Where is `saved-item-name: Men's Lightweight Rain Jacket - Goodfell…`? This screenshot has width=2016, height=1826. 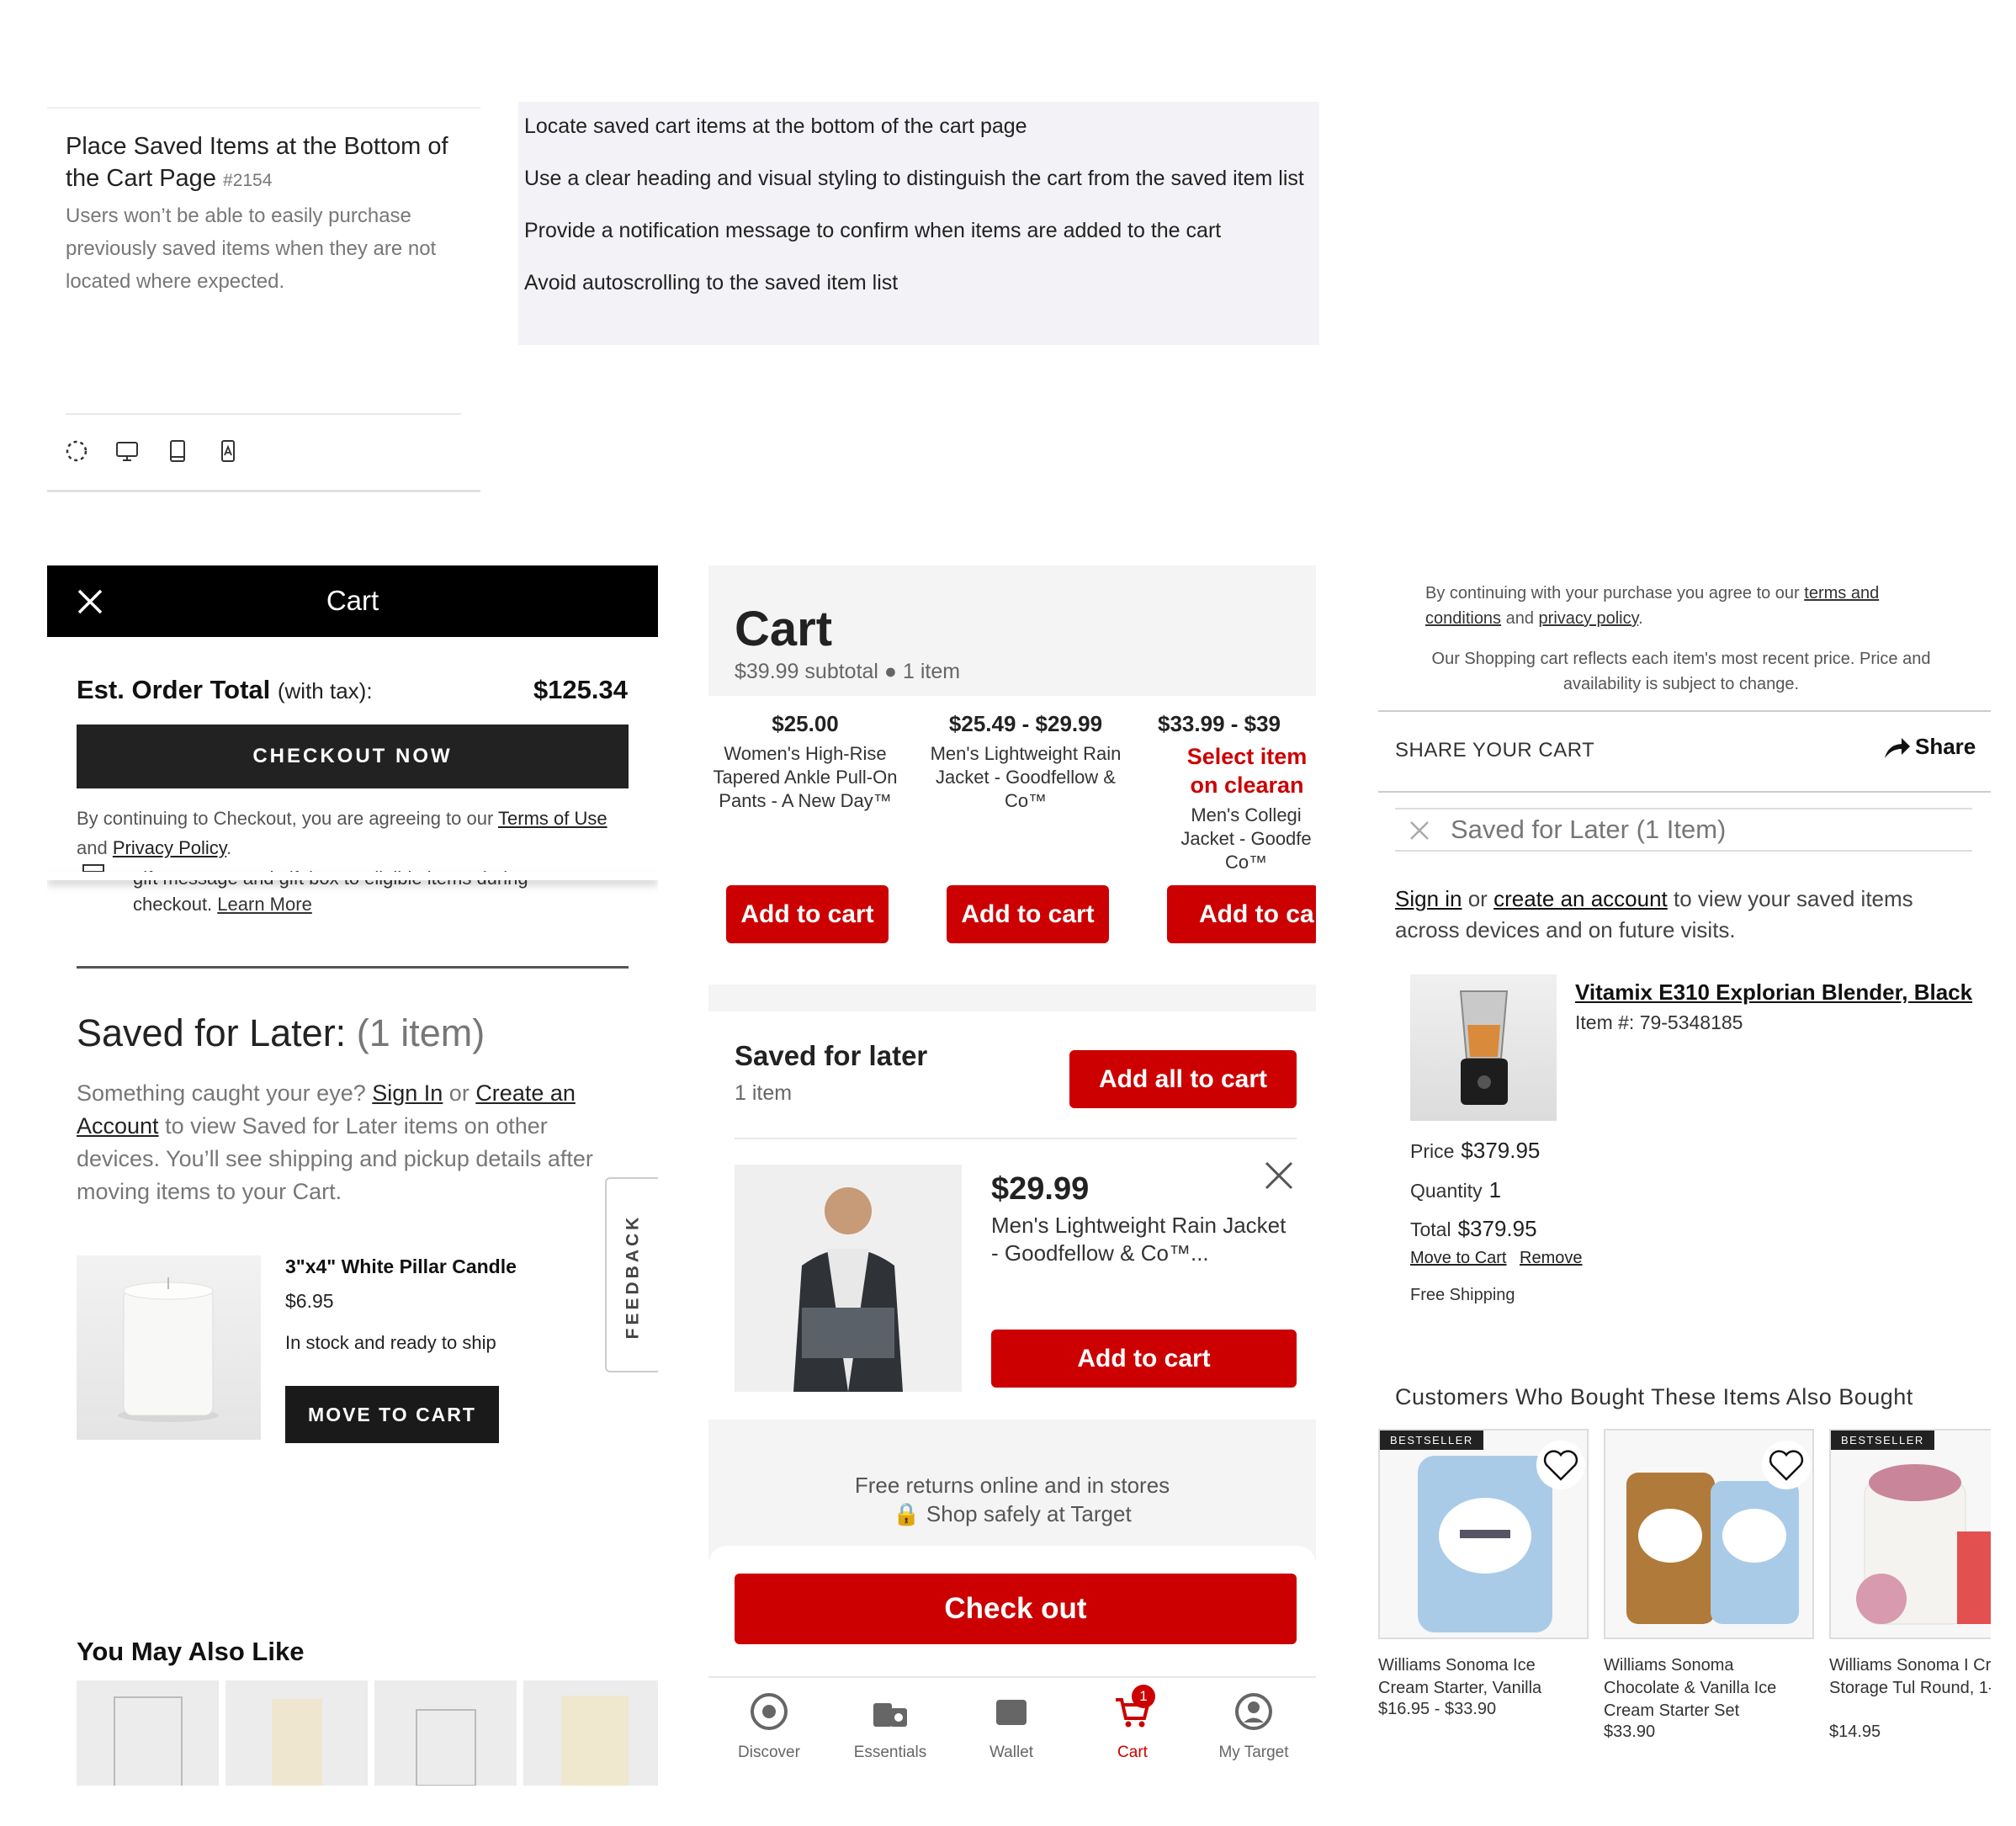
saved-item-name: Men's Lightweight Rain Jacket - Goodfell… is located at coordinates (1142, 1239).